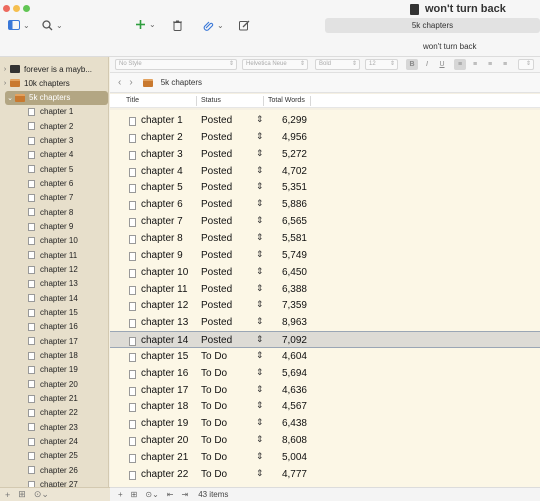  Describe the element at coordinates (164, 305) in the screenshot. I see `row-title: chapter 12` at that location.